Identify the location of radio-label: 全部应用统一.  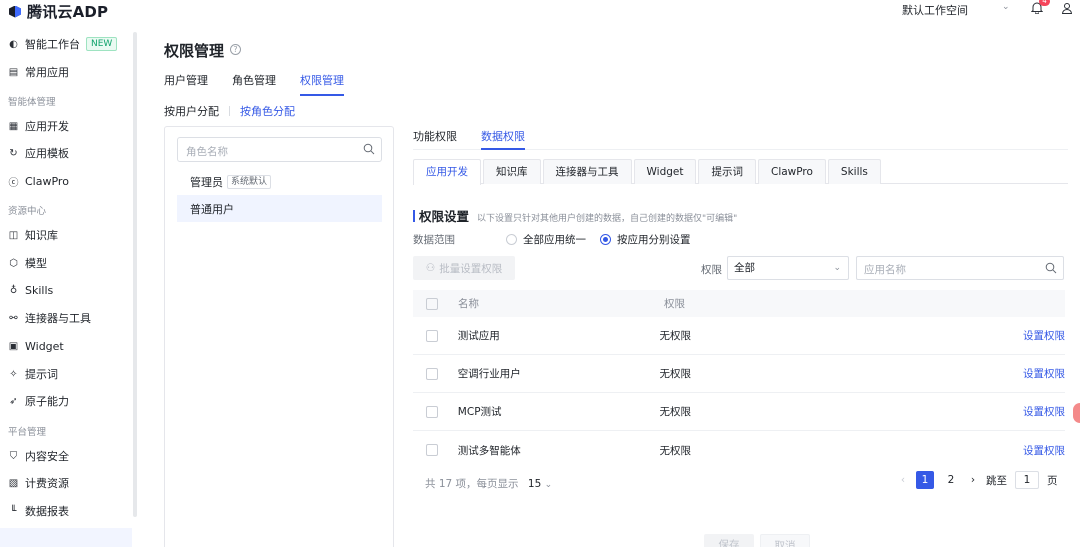
(554, 240).